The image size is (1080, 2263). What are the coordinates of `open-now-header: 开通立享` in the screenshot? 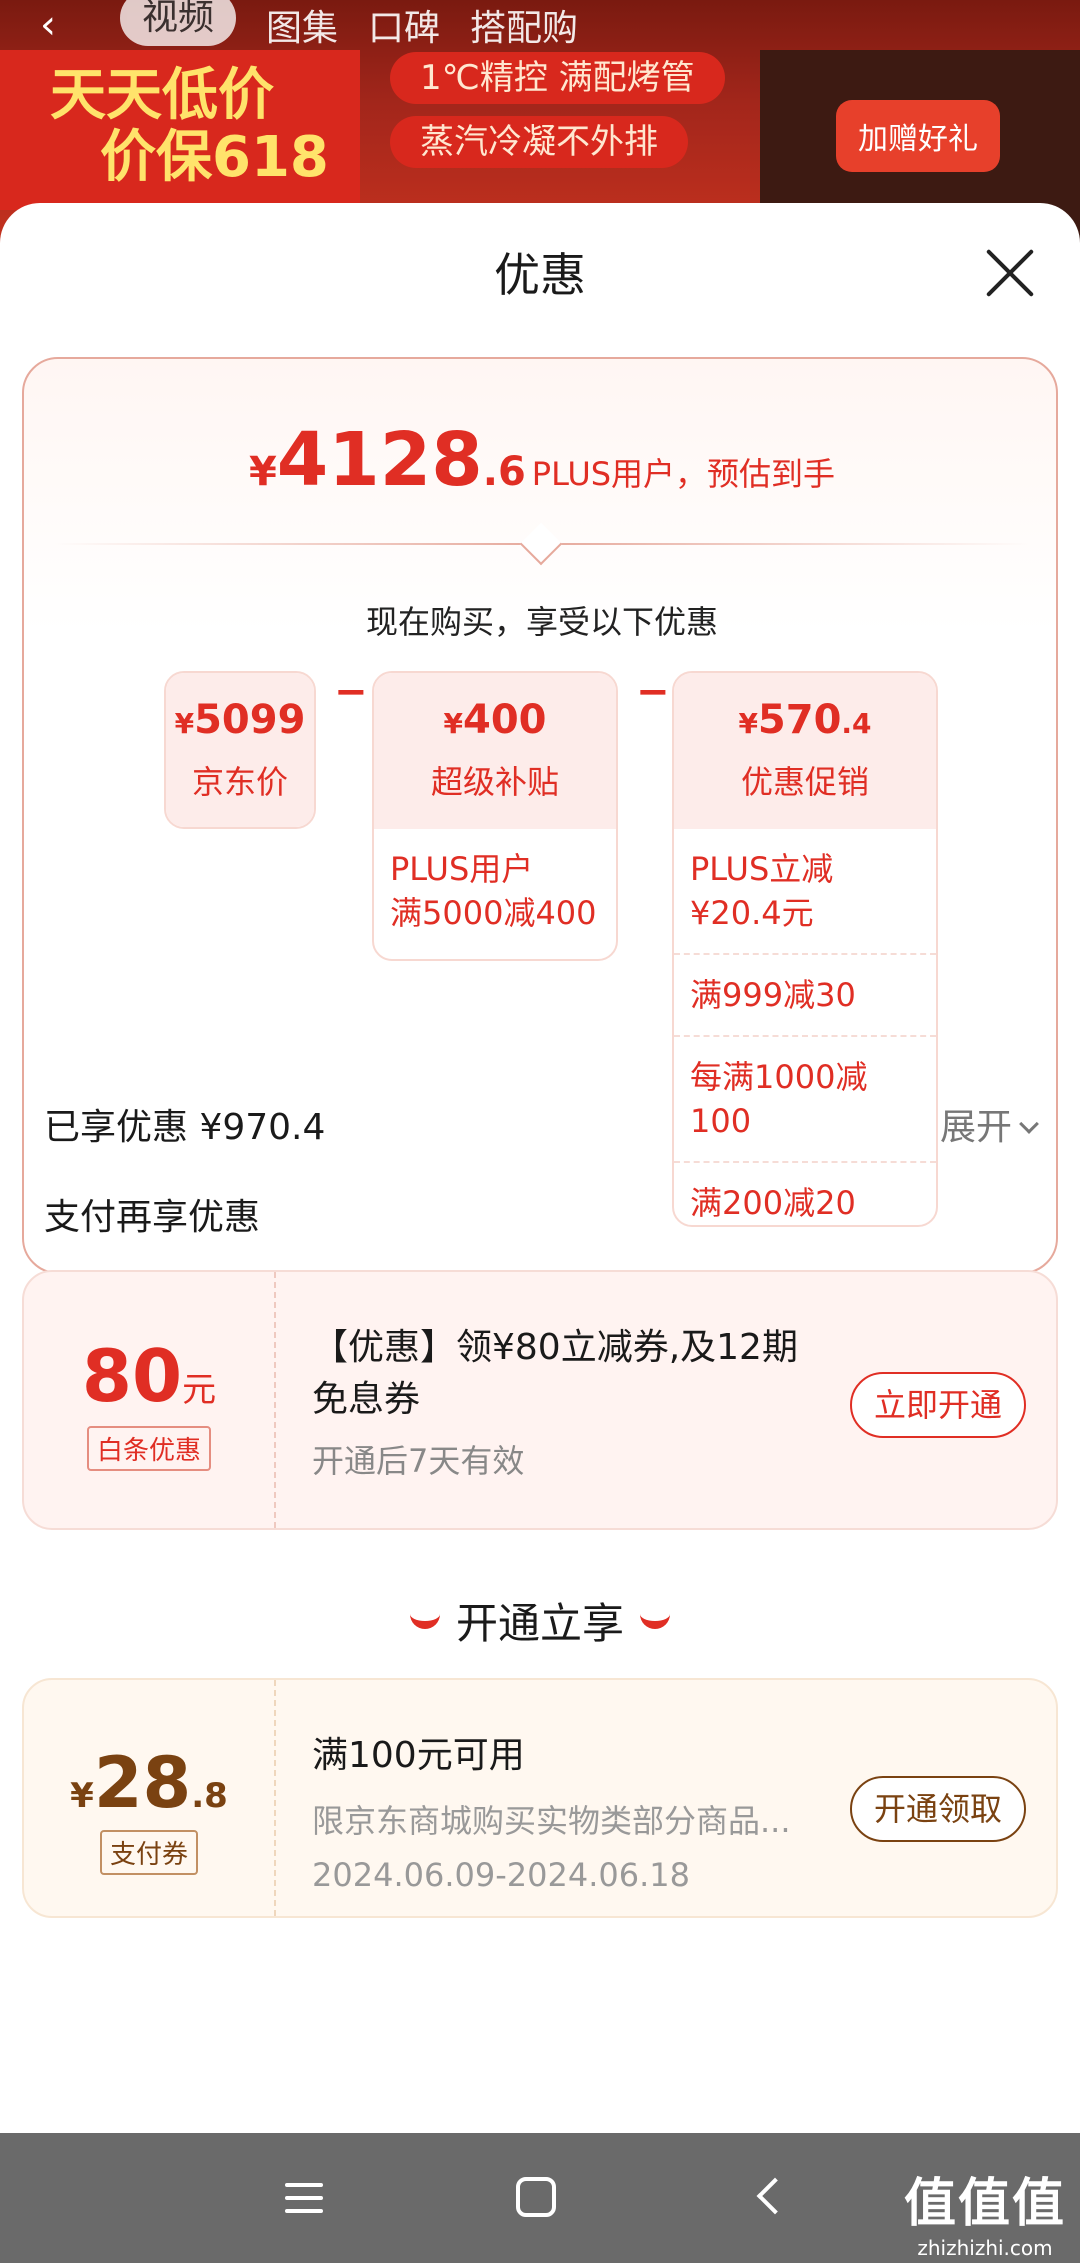 It's located at (540, 1620).